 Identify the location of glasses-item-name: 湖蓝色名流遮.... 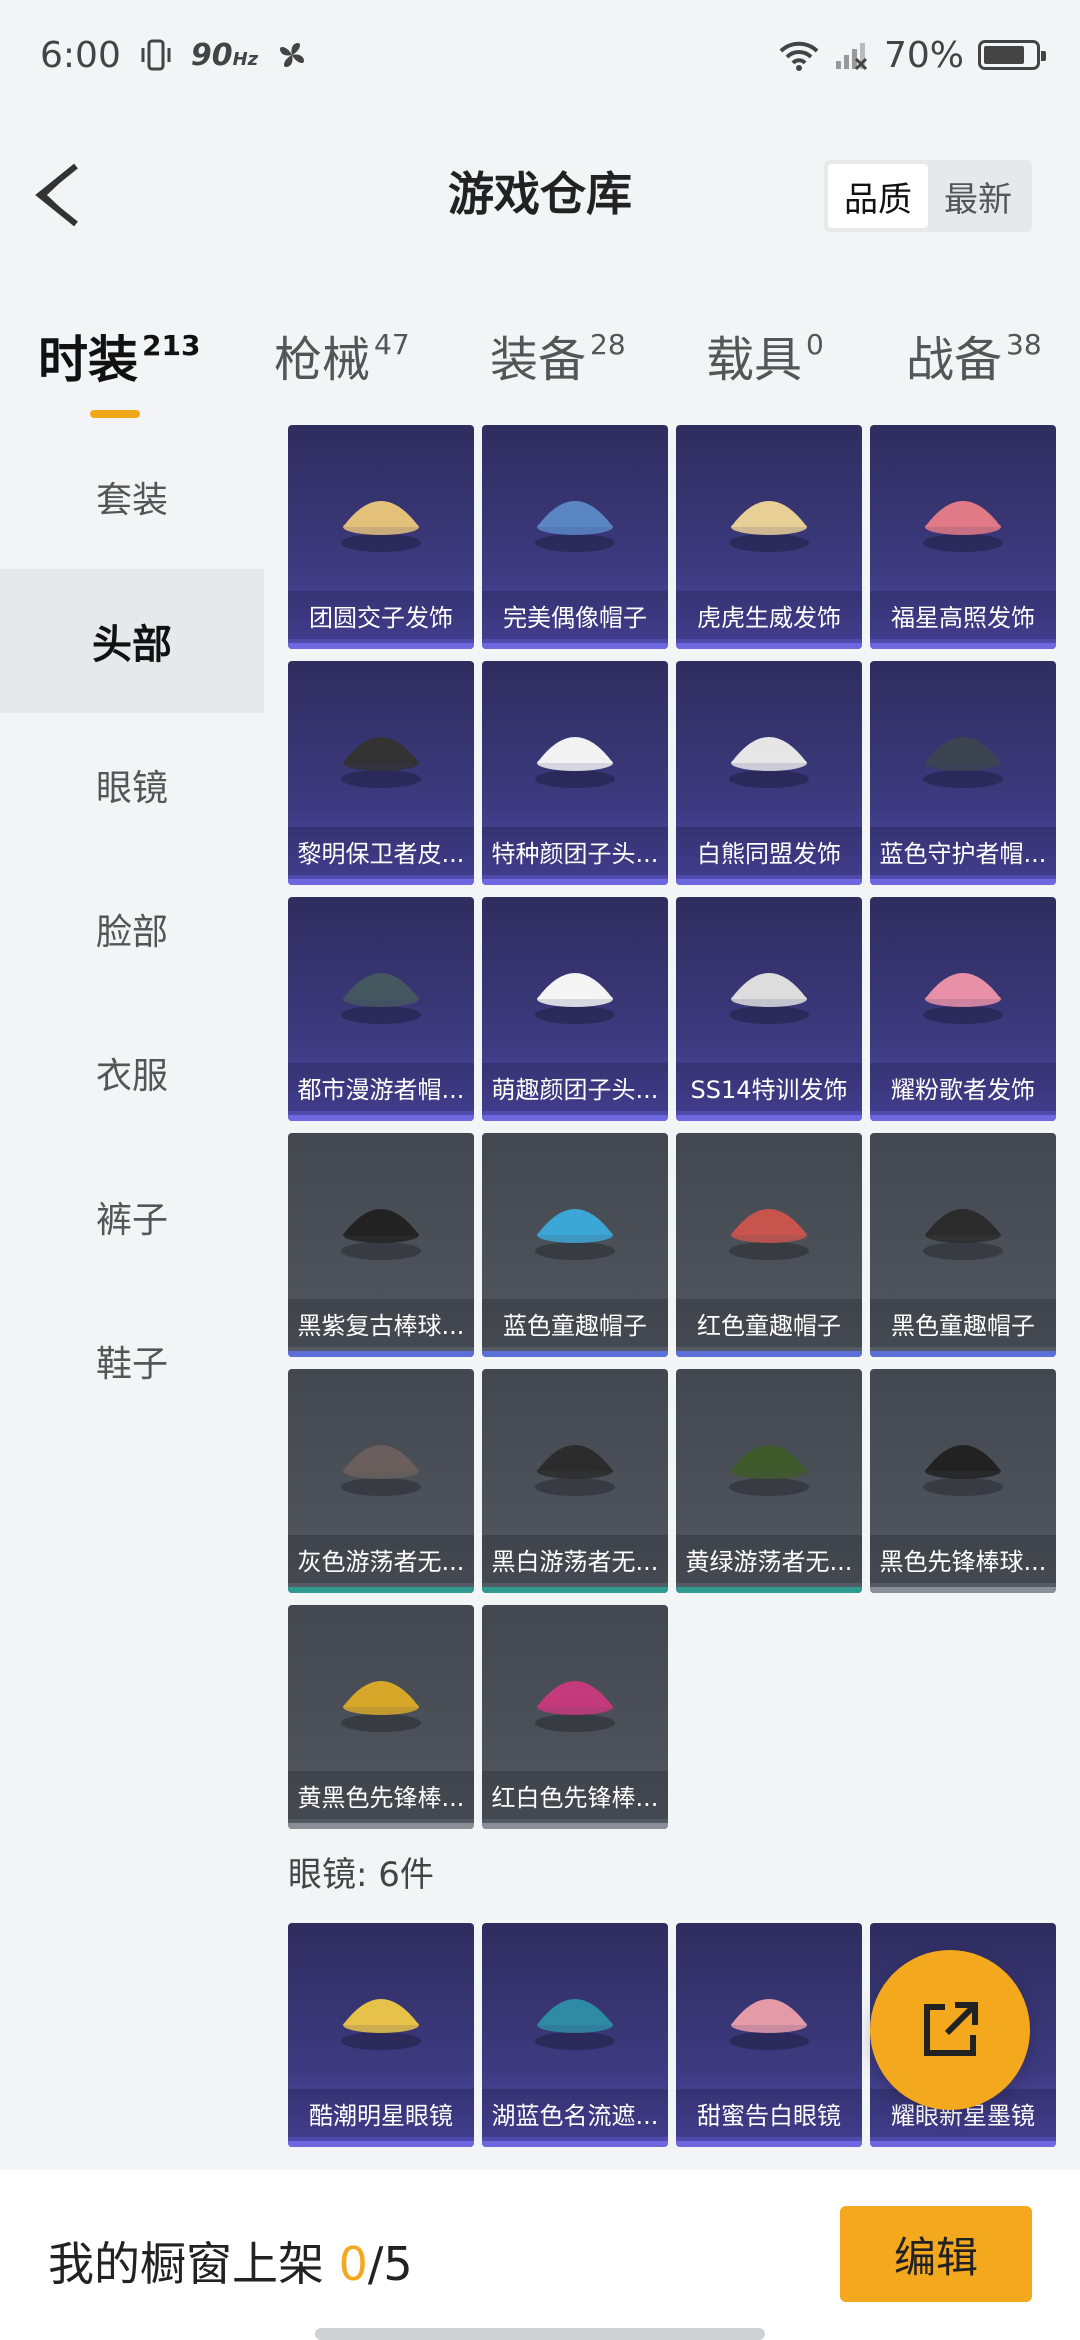
(575, 2113).